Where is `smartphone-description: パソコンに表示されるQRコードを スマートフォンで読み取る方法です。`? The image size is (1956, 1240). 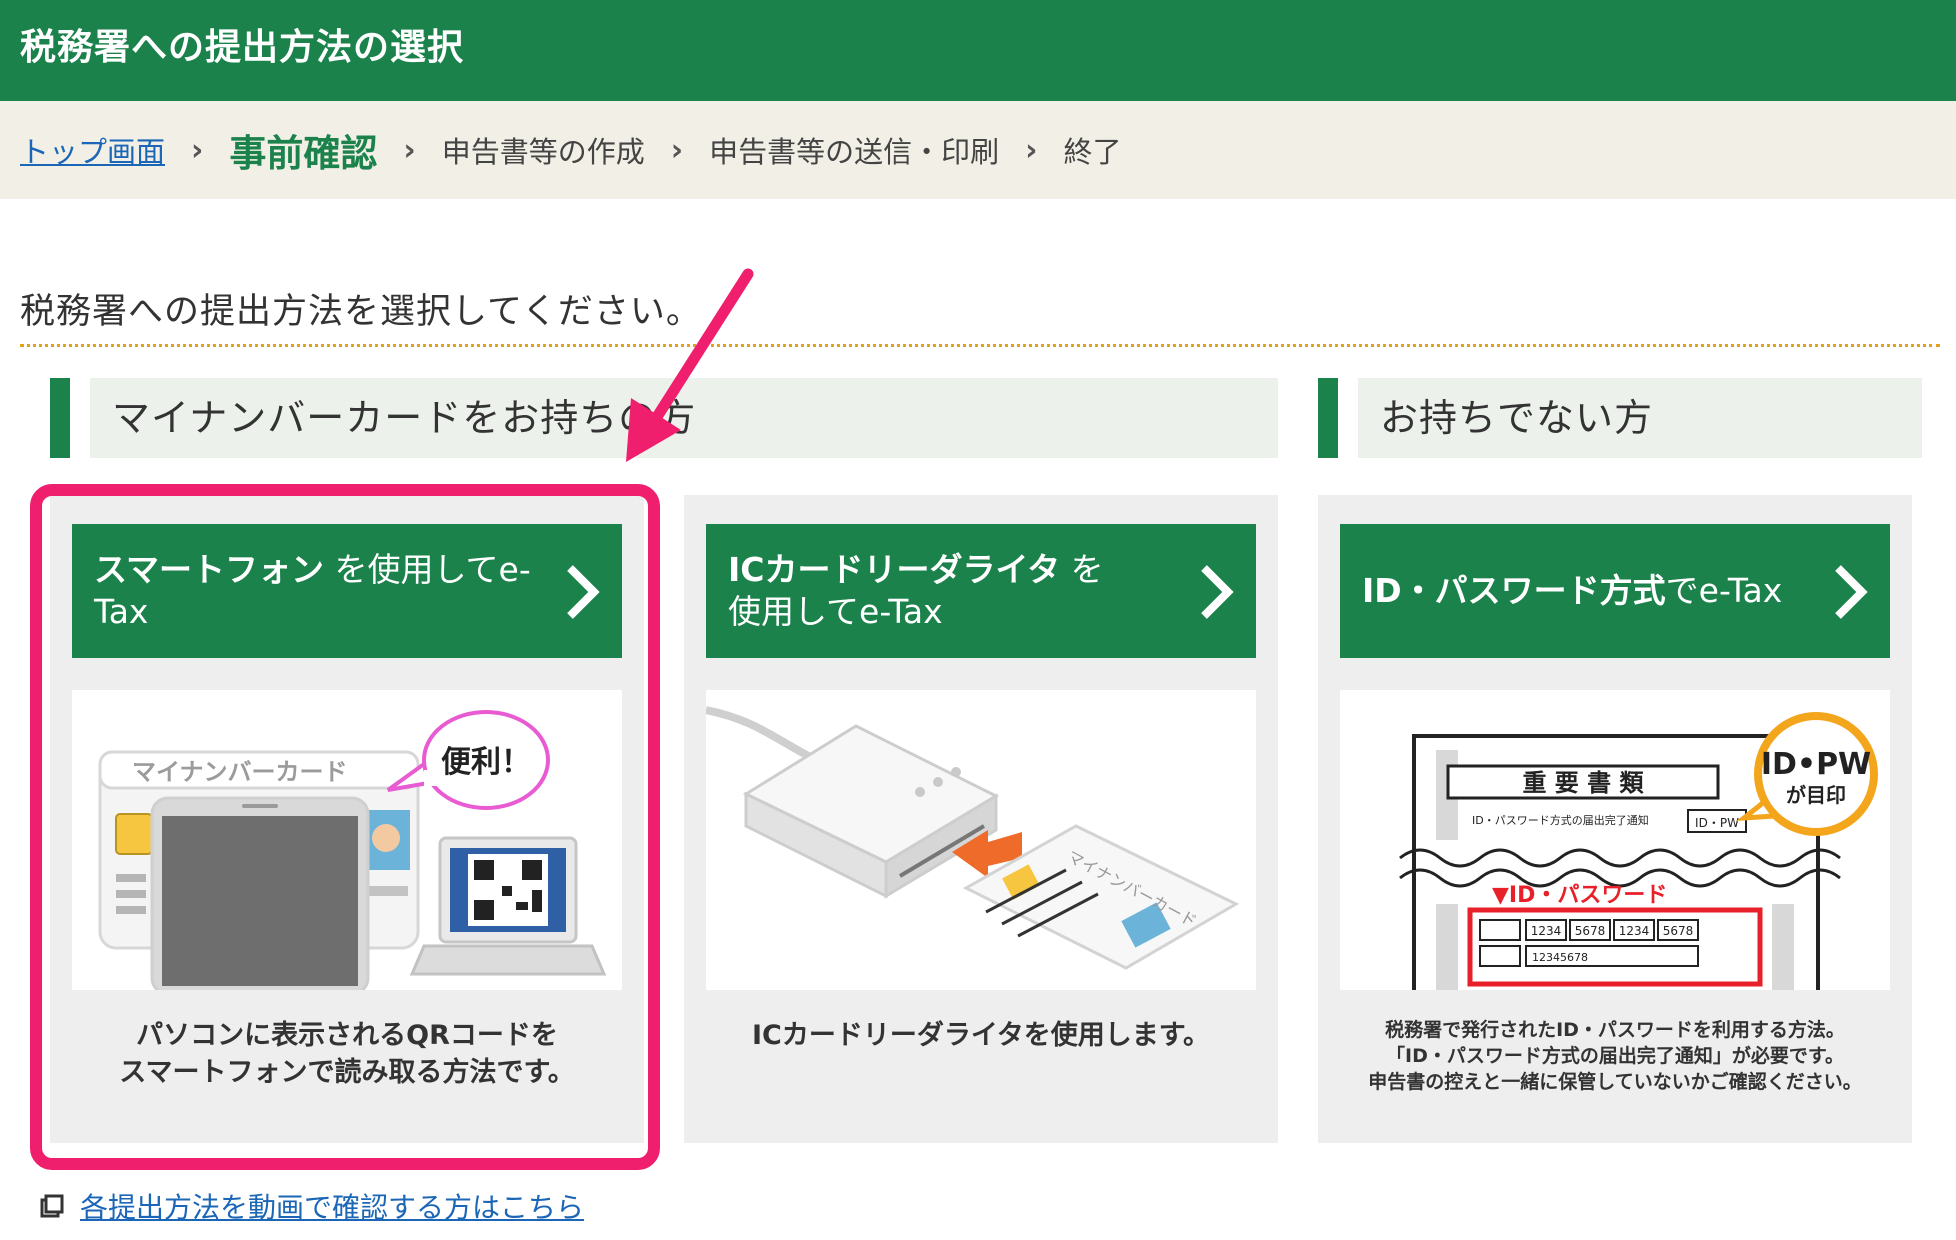 smartphone-description: パソコンに表示されるQRコードを スマートフォンで読み取る方法です。 is located at coordinates (347, 1054).